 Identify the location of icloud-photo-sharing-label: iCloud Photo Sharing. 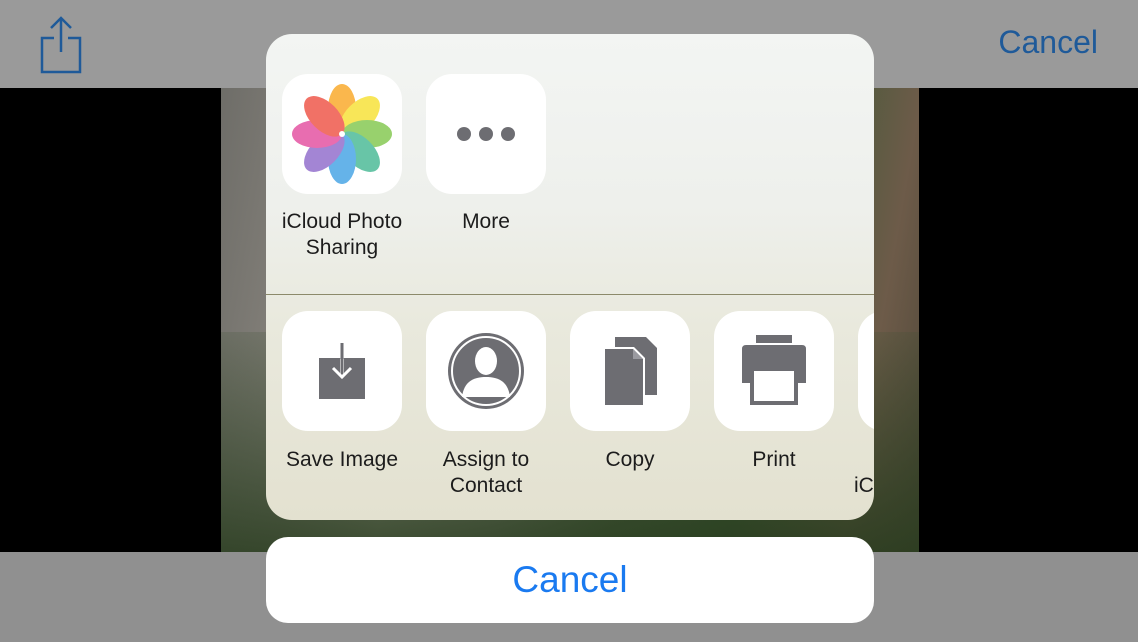
(342, 234).